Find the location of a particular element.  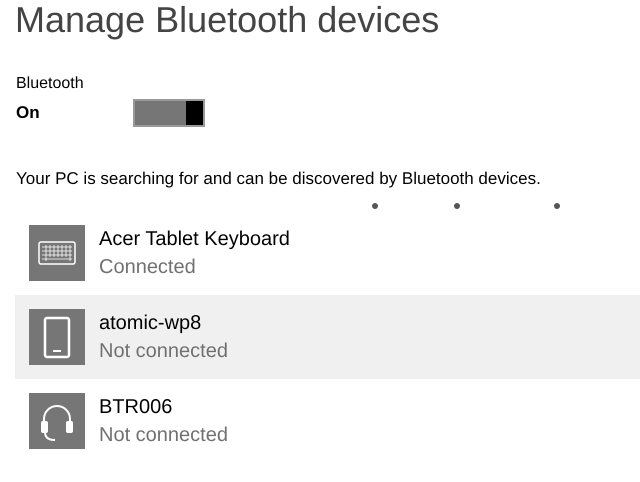

bluetooth-toggle is located at coordinates (169, 113).